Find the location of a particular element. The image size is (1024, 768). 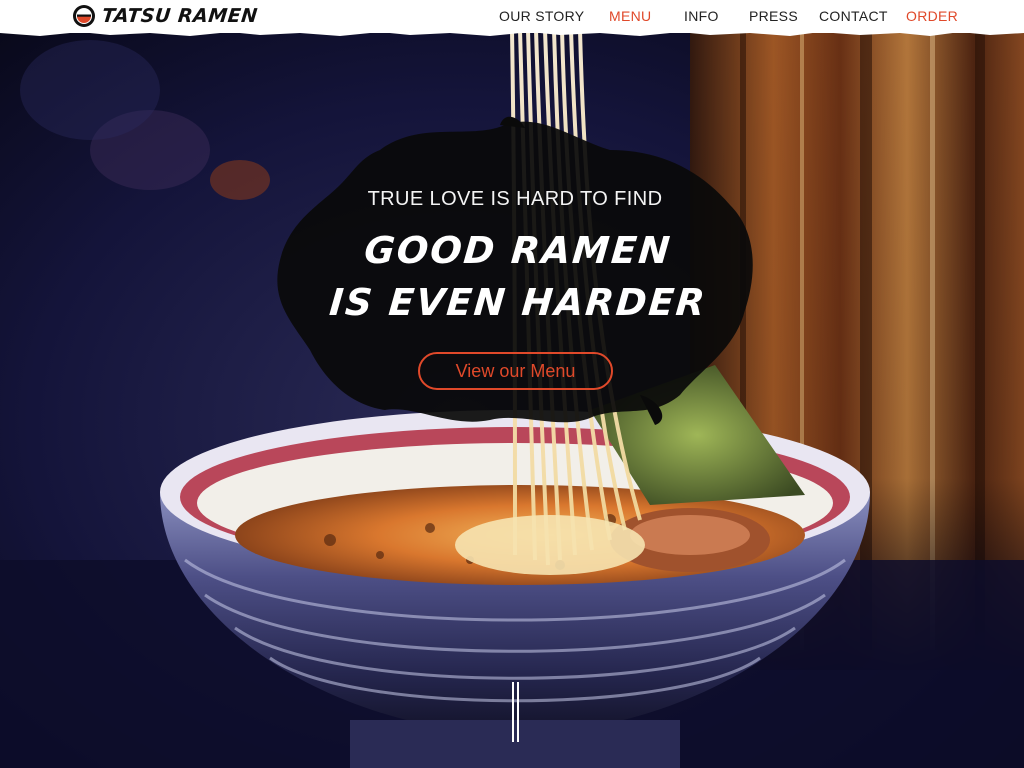

nav-info: INFO is located at coordinates (701, 16).